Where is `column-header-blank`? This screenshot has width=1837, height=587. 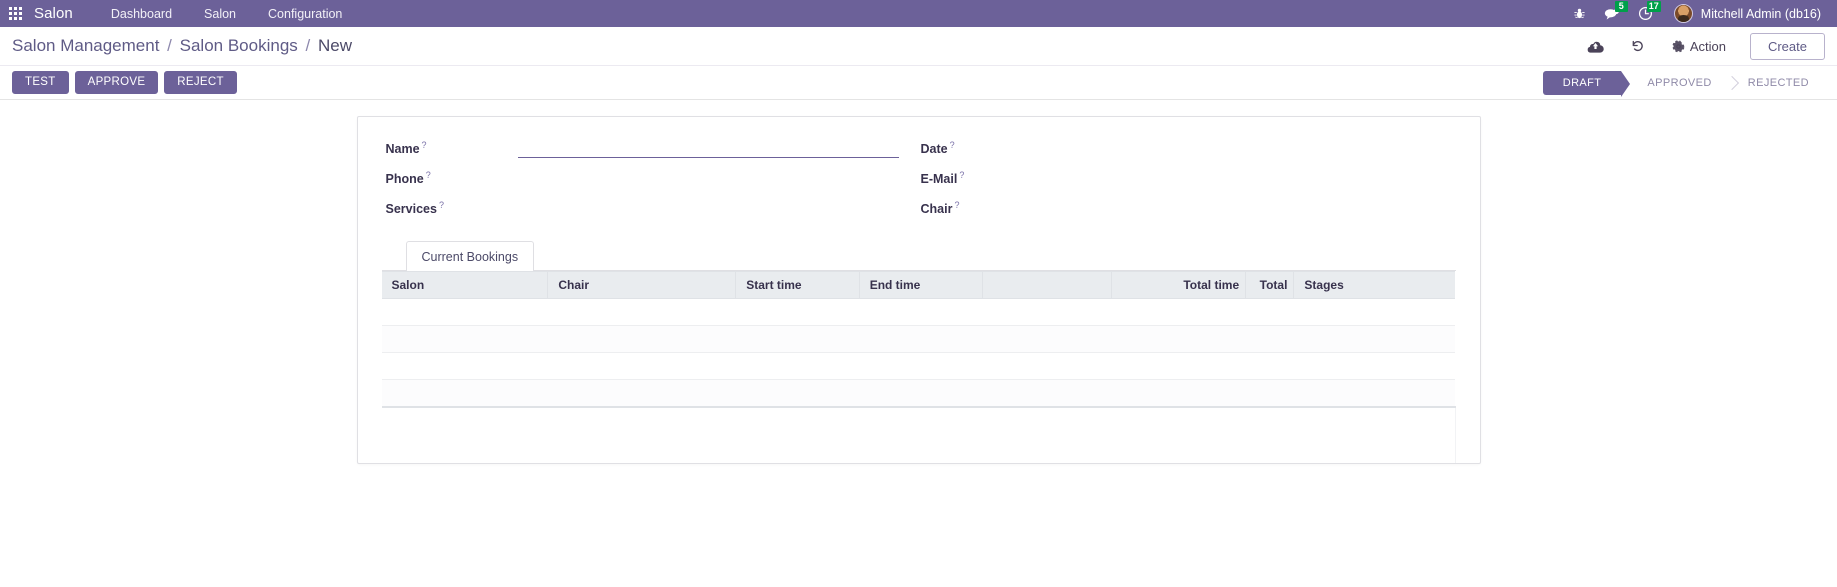
column-header-blank is located at coordinates (1047, 285).